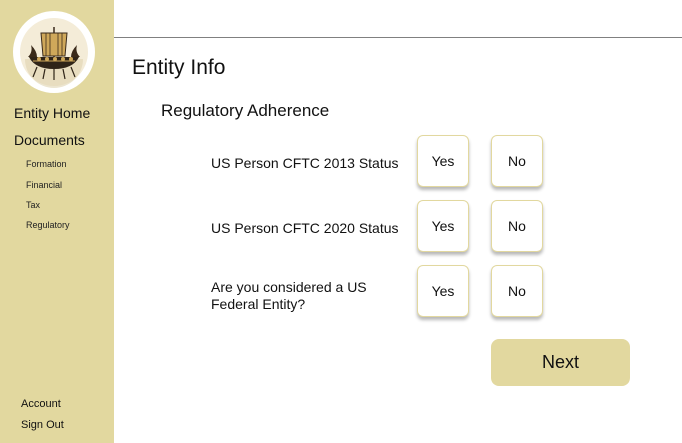 This screenshot has height=443, width=682. Describe the element at coordinates (48, 225) in the screenshot. I see `sidebar-item-regulatory: Regulatory` at that location.